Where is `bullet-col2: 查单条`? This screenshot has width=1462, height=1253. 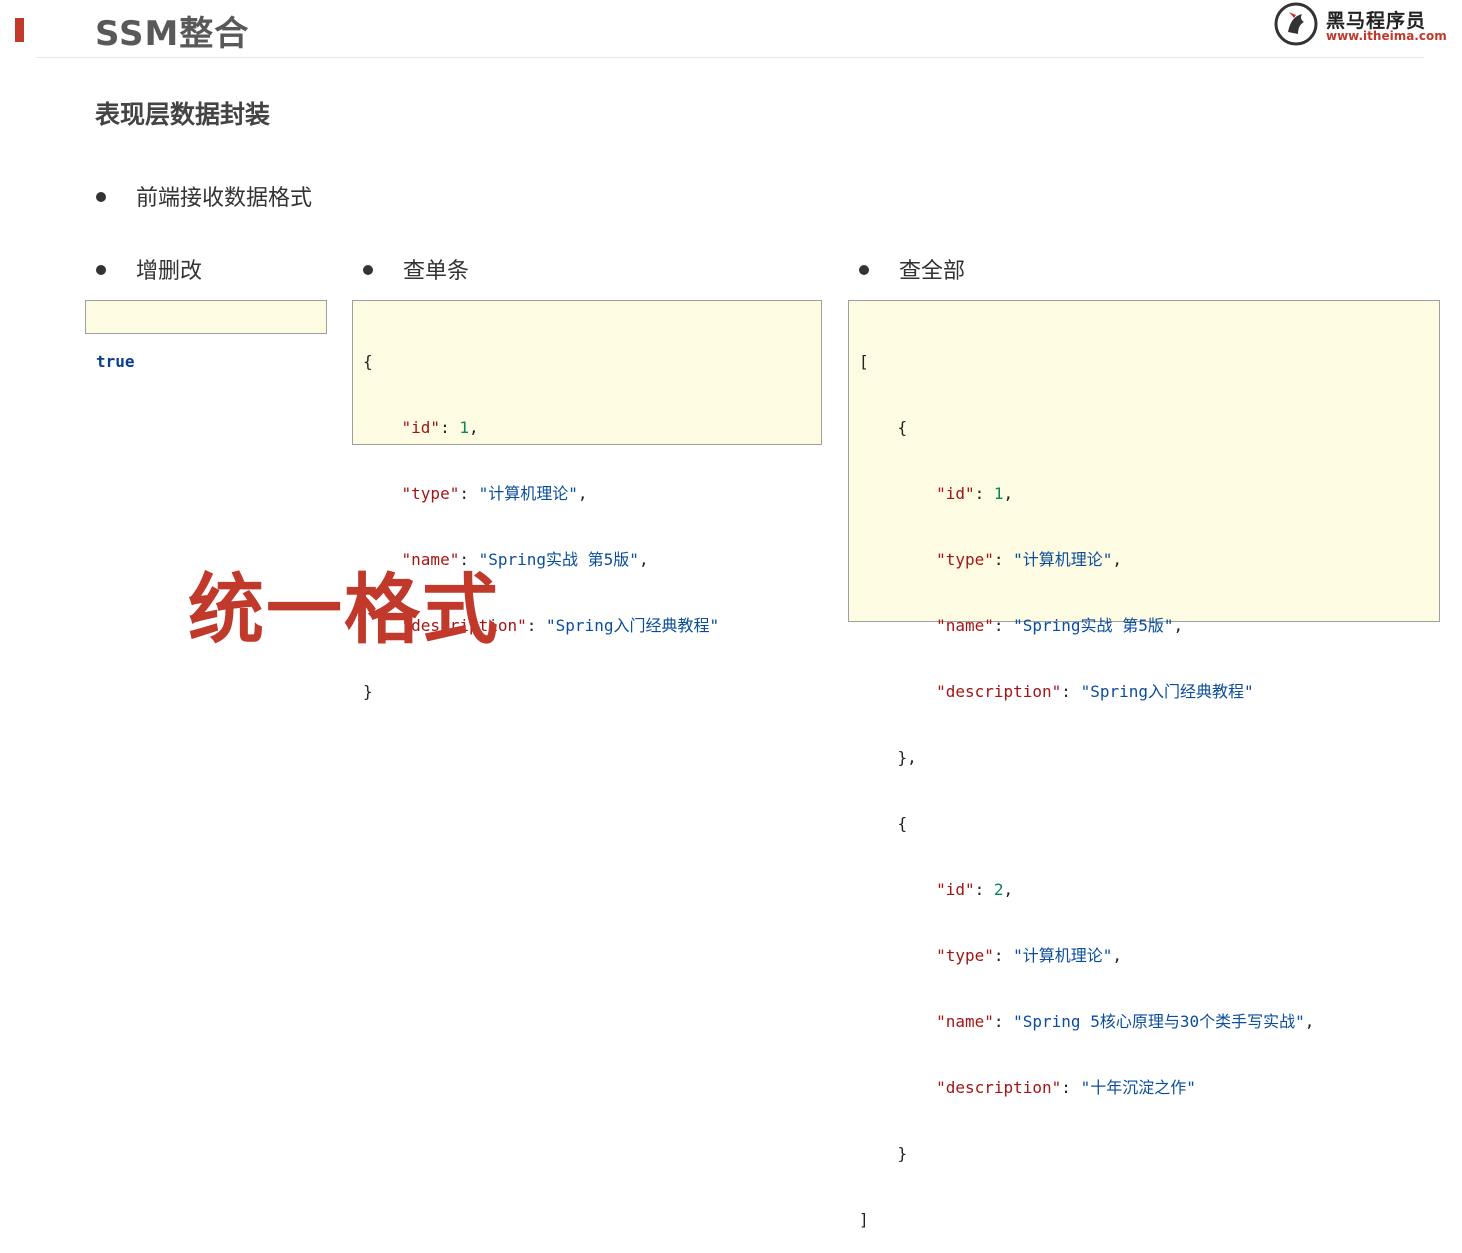
bullet-col2: 查单条 is located at coordinates (416, 269).